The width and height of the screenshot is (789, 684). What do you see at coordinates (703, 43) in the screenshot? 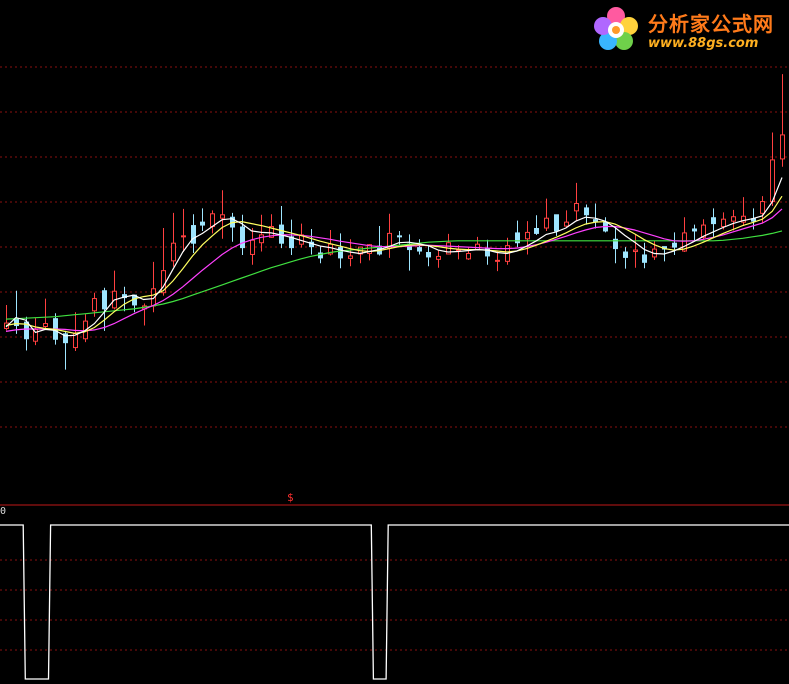
I see `logo-url: www.88gs.com` at bounding box center [703, 43].